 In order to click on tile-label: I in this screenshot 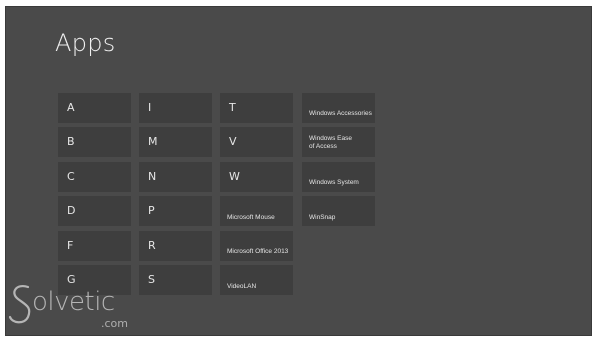, I will do `click(150, 107)`.